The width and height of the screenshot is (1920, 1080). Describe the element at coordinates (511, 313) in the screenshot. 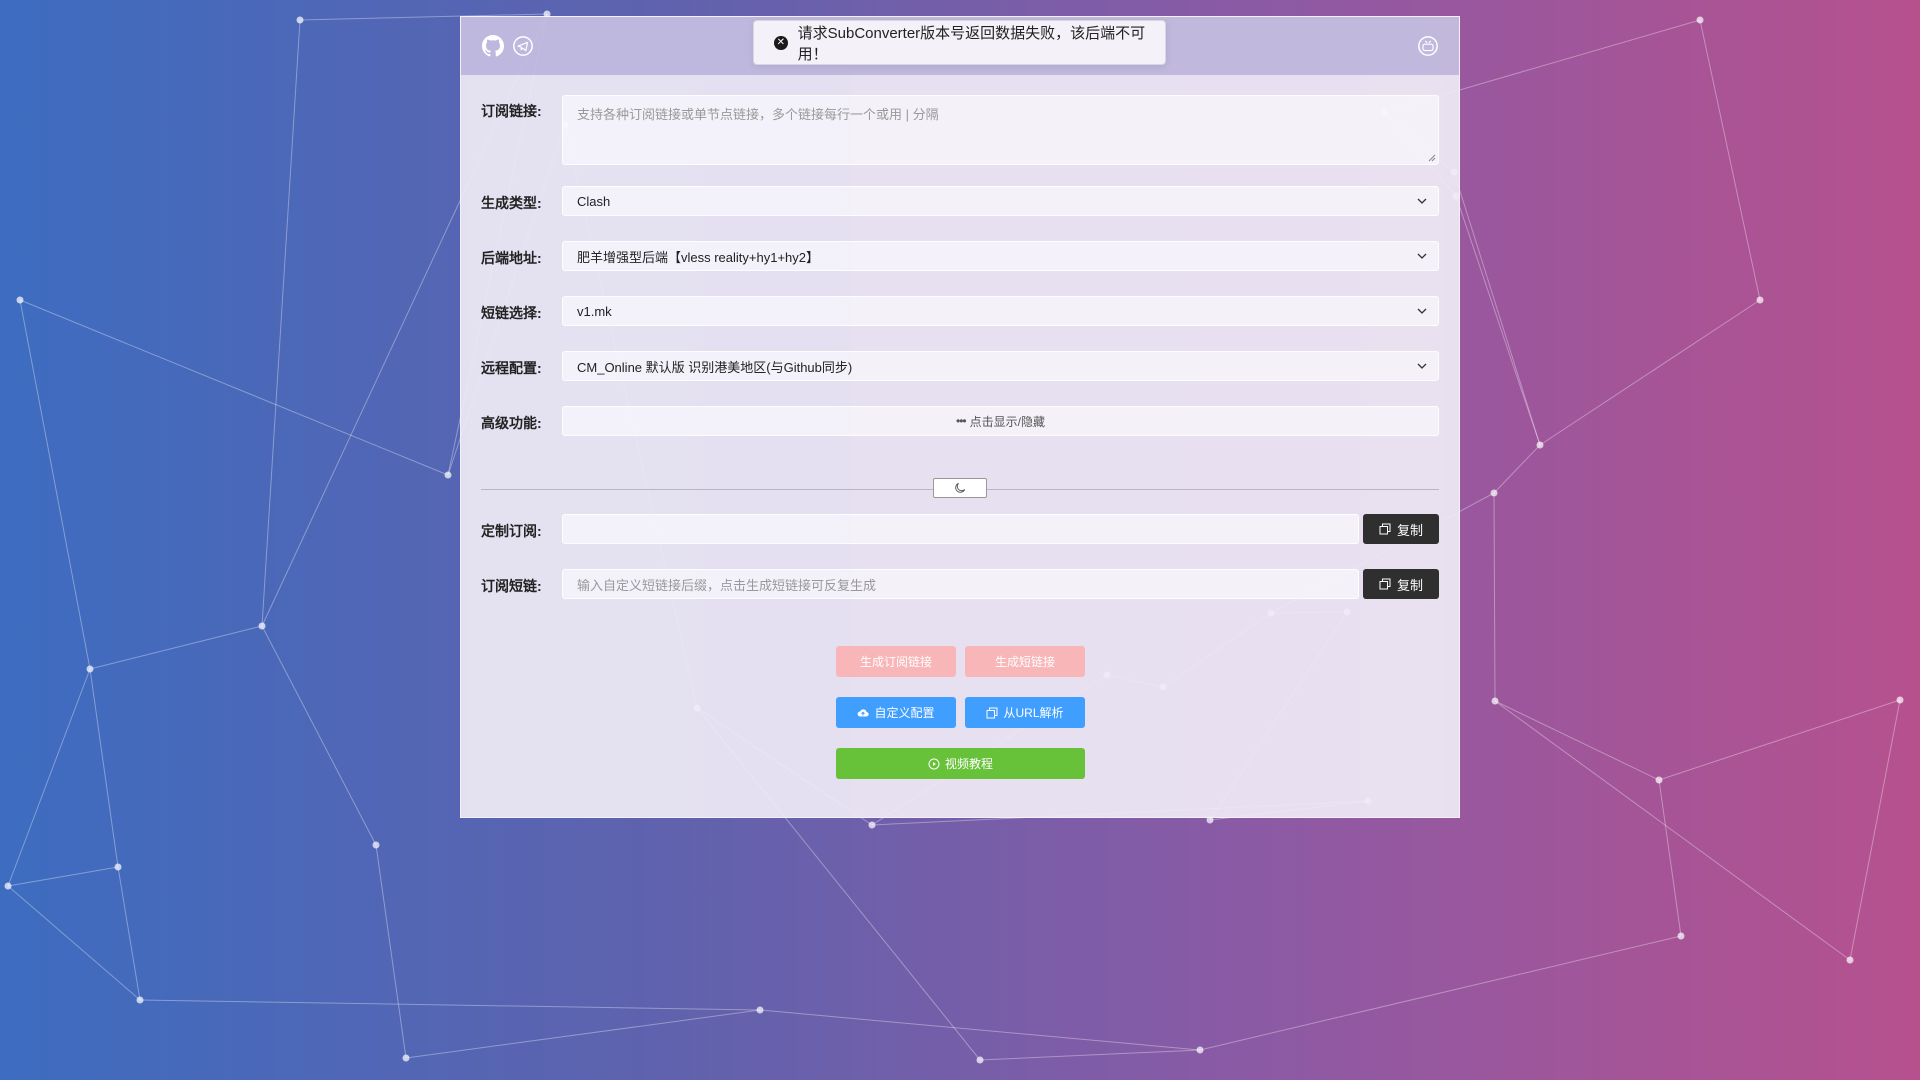

I see `short-url-label: 短链选择:` at that location.